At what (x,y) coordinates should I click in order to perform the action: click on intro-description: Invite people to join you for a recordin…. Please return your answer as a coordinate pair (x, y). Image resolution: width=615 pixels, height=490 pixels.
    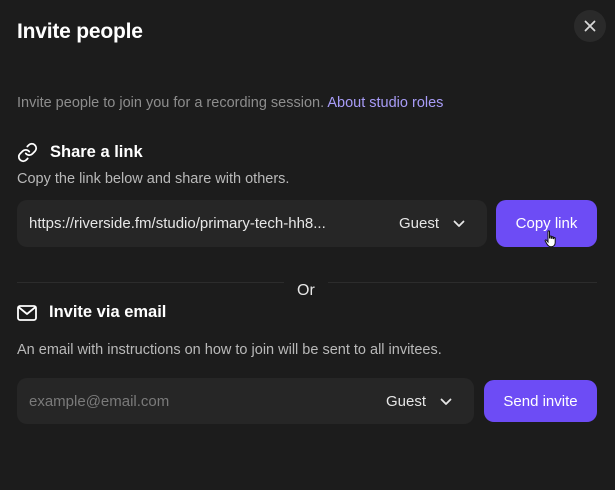
    Looking at the image, I should click on (171, 103).